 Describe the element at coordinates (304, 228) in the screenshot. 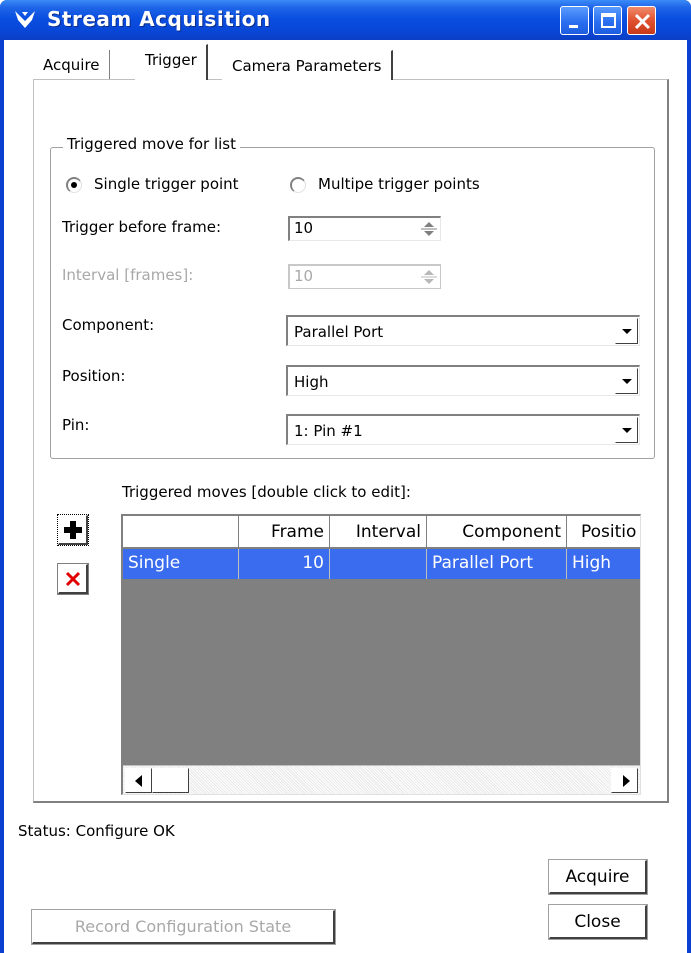

I see `trigger-before-frame-value: 10` at that location.